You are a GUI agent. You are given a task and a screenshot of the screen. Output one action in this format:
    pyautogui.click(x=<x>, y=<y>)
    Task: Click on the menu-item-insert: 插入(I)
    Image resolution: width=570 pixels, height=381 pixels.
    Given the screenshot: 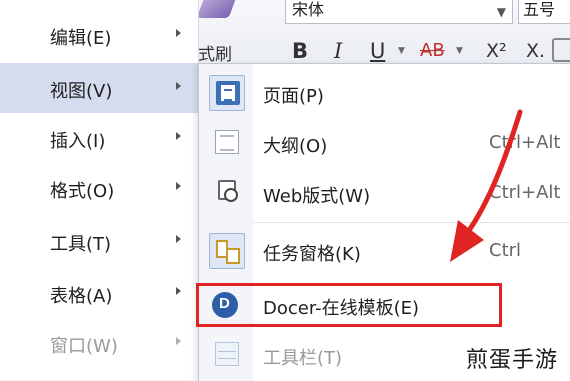 What is the action you would take?
    pyautogui.click(x=99, y=138)
    